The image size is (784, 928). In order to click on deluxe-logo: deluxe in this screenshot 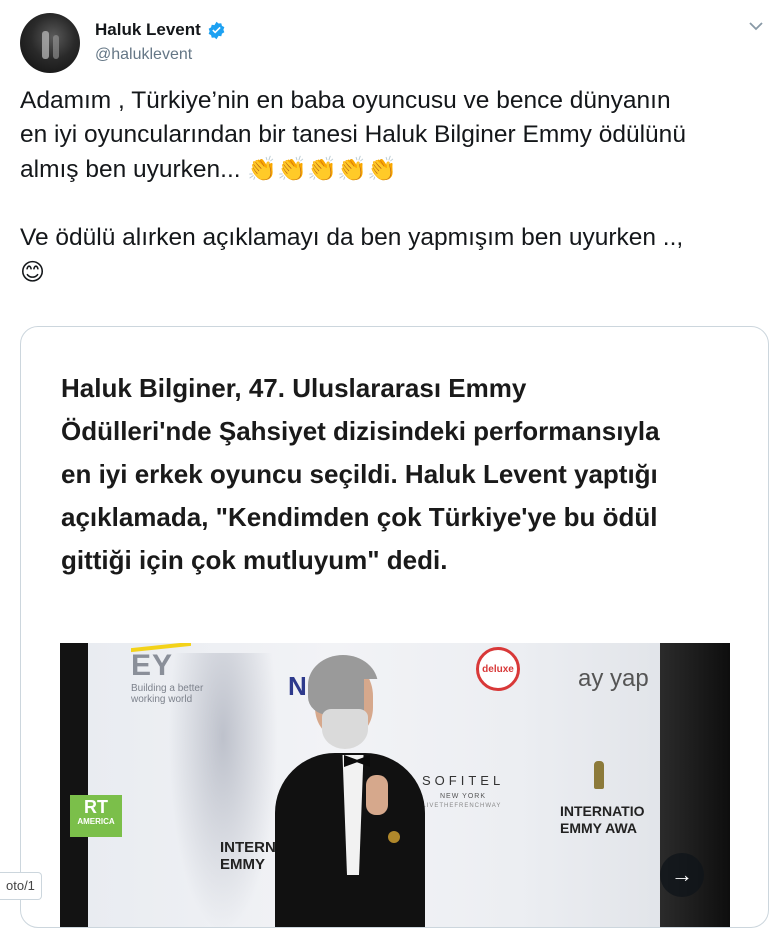, I will do `click(498, 669)`.